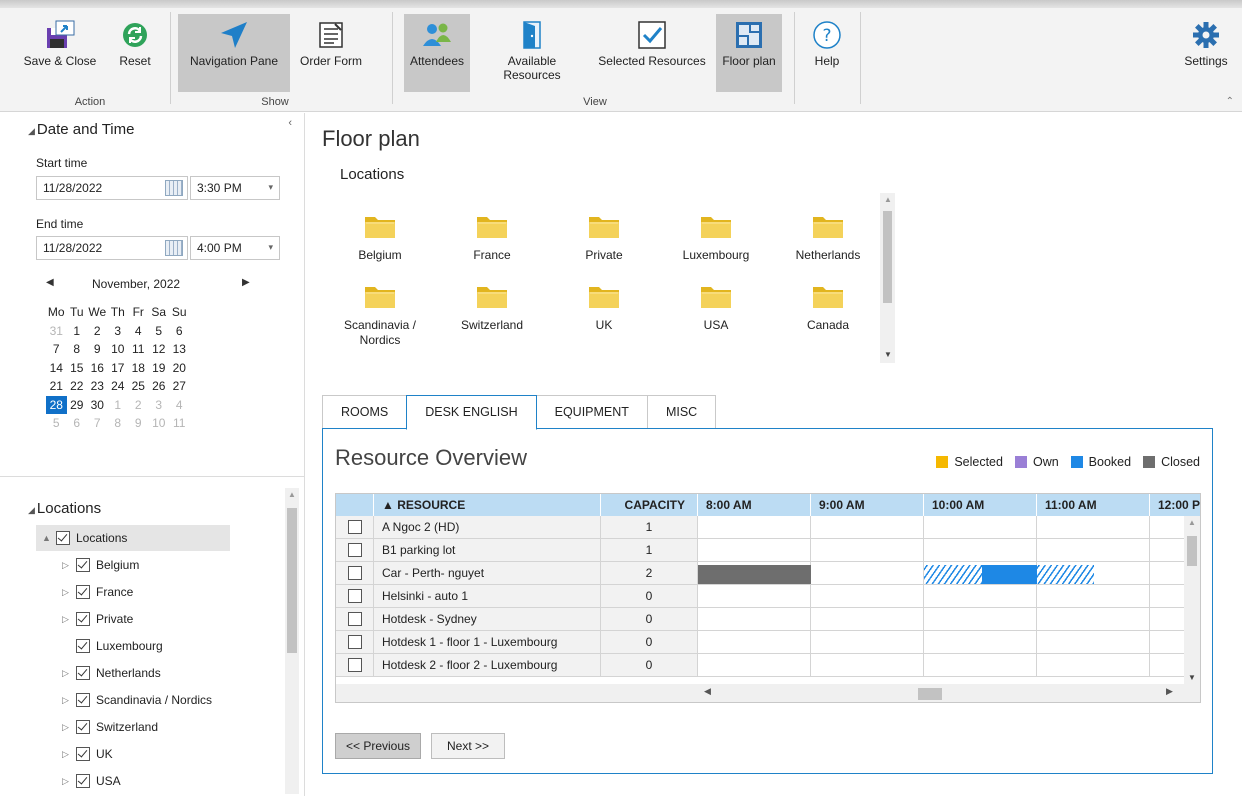 Image resolution: width=1242 pixels, height=796 pixels. I want to click on table-row: Hotdesk 2 - floor 2 - Luxembourg 0, so click(768, 665).